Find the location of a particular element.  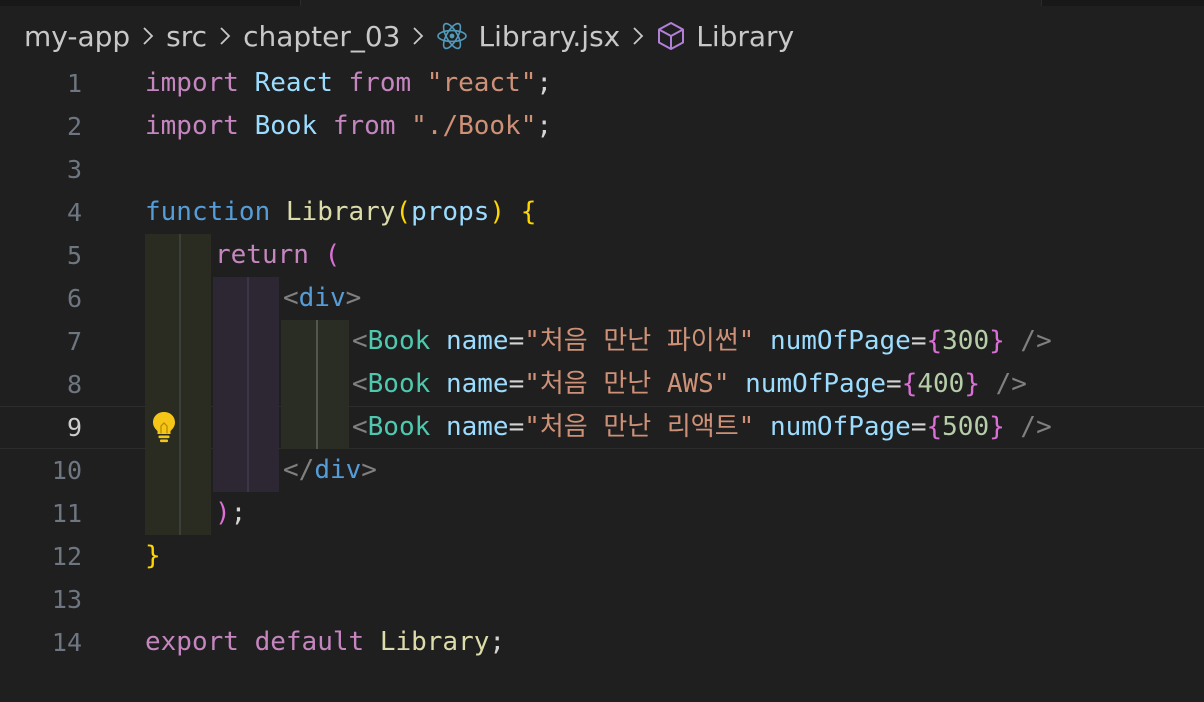

symbol-cube-icon is located at coordinates (671, 36).